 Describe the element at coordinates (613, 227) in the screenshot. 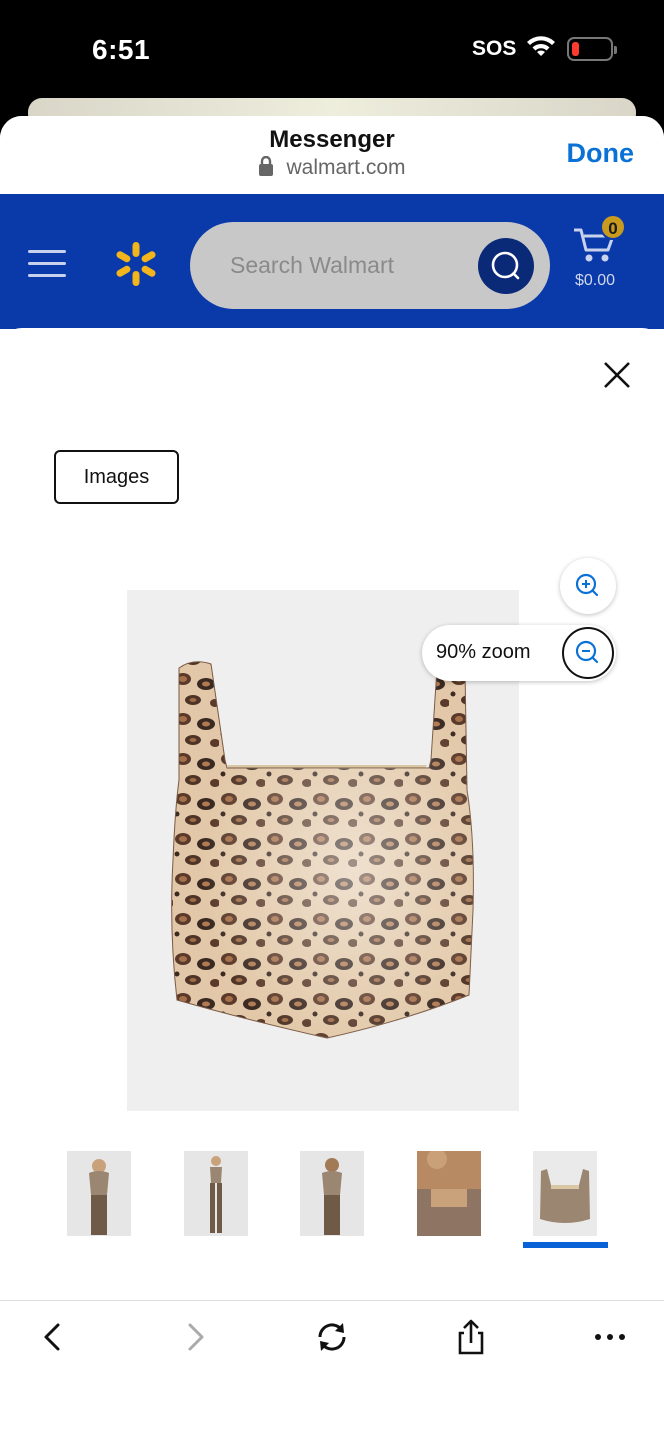

I see `cart-count-badge: 0` at that location.